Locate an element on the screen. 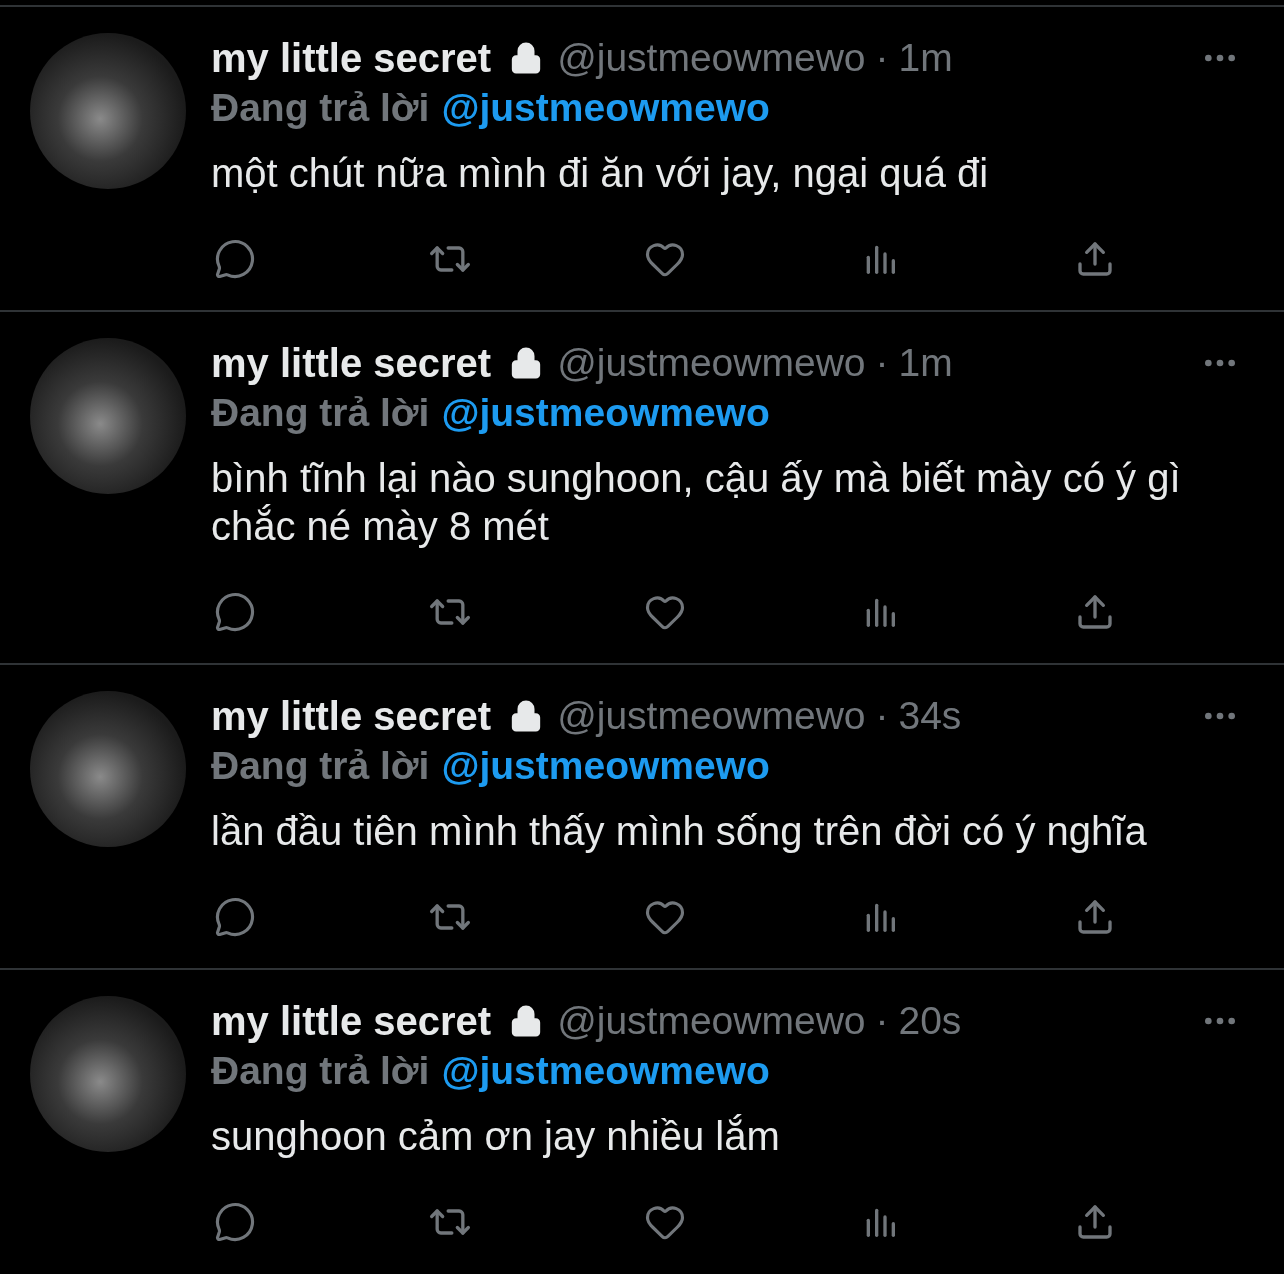  timestamp: 34s is located at coordinates (930, 716).